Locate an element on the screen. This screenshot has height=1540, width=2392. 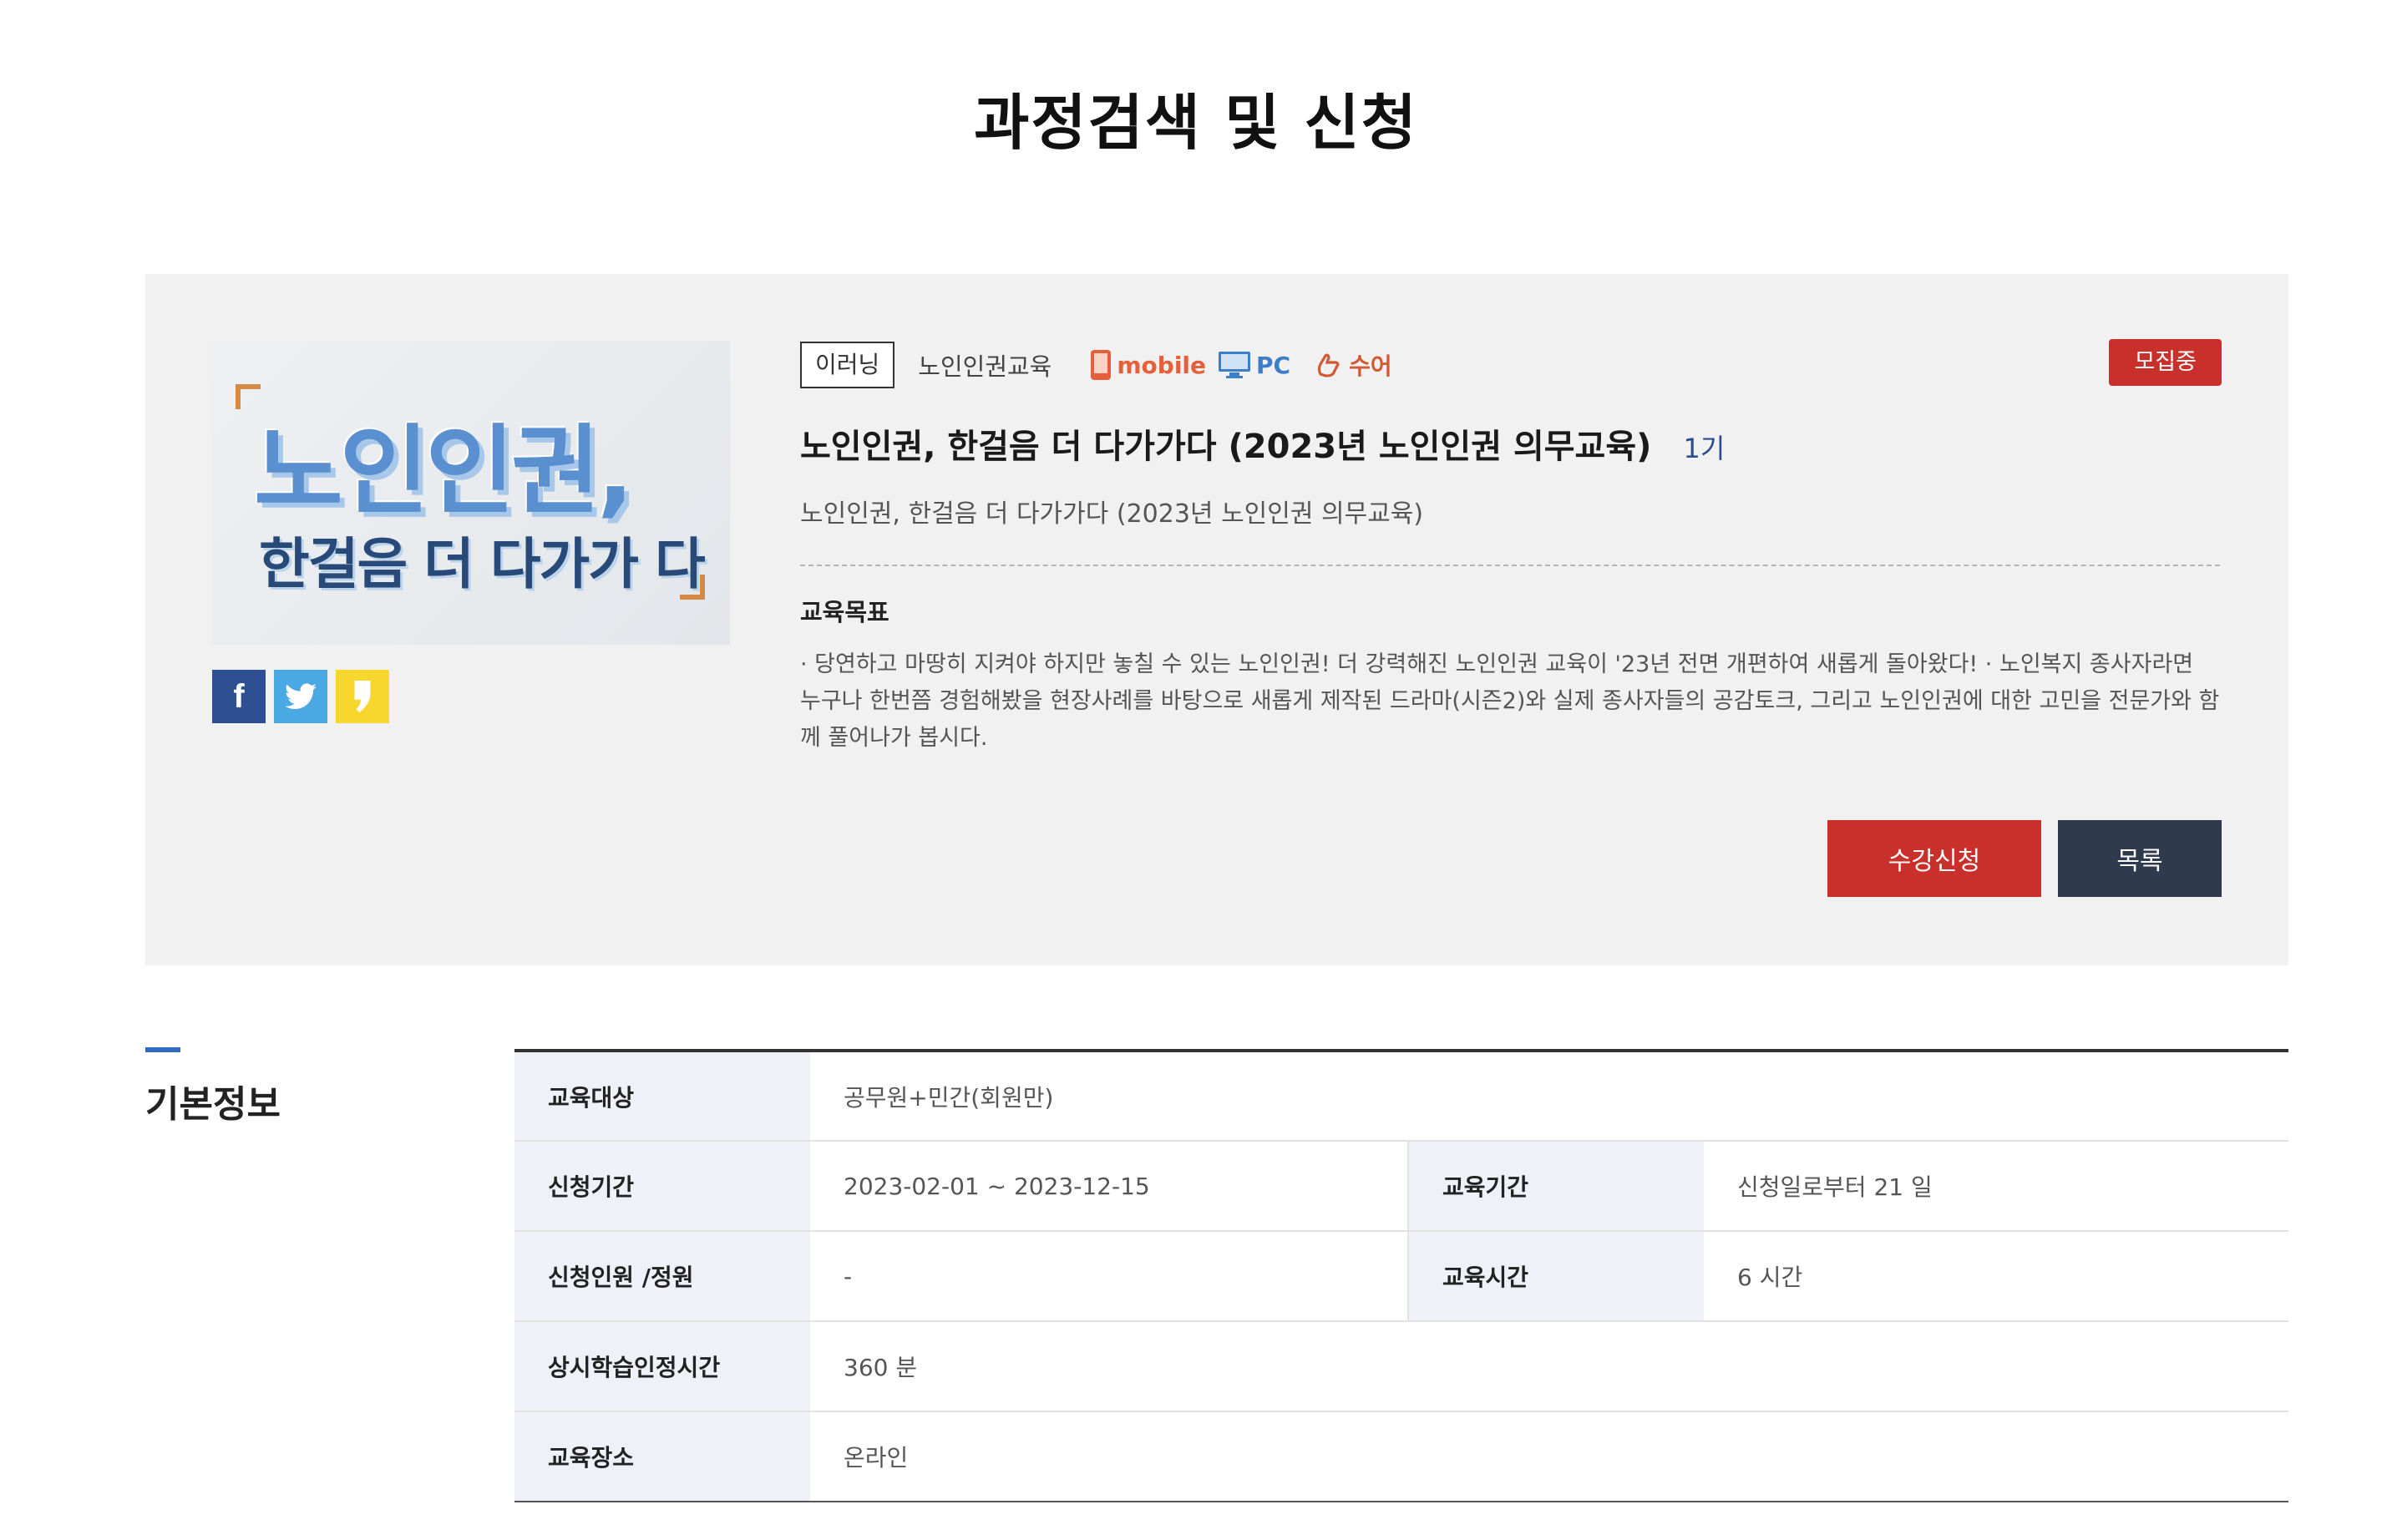
place-label: 교육장소 is located at coordinates (662, 1457).